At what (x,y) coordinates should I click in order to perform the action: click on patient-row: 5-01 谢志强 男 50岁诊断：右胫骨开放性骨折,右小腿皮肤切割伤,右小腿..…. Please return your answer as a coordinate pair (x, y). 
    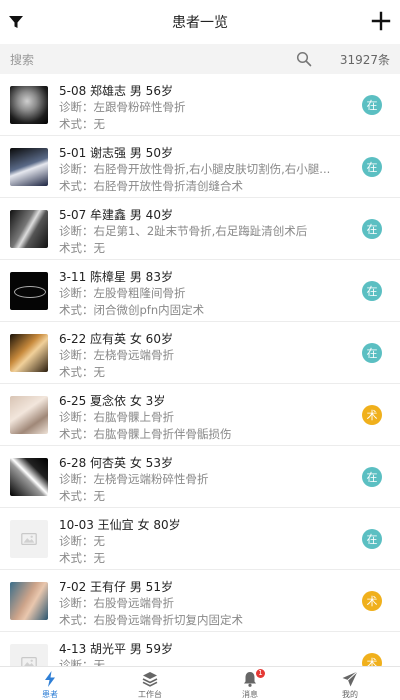
    Looking at the image, I should click on (200, 167).